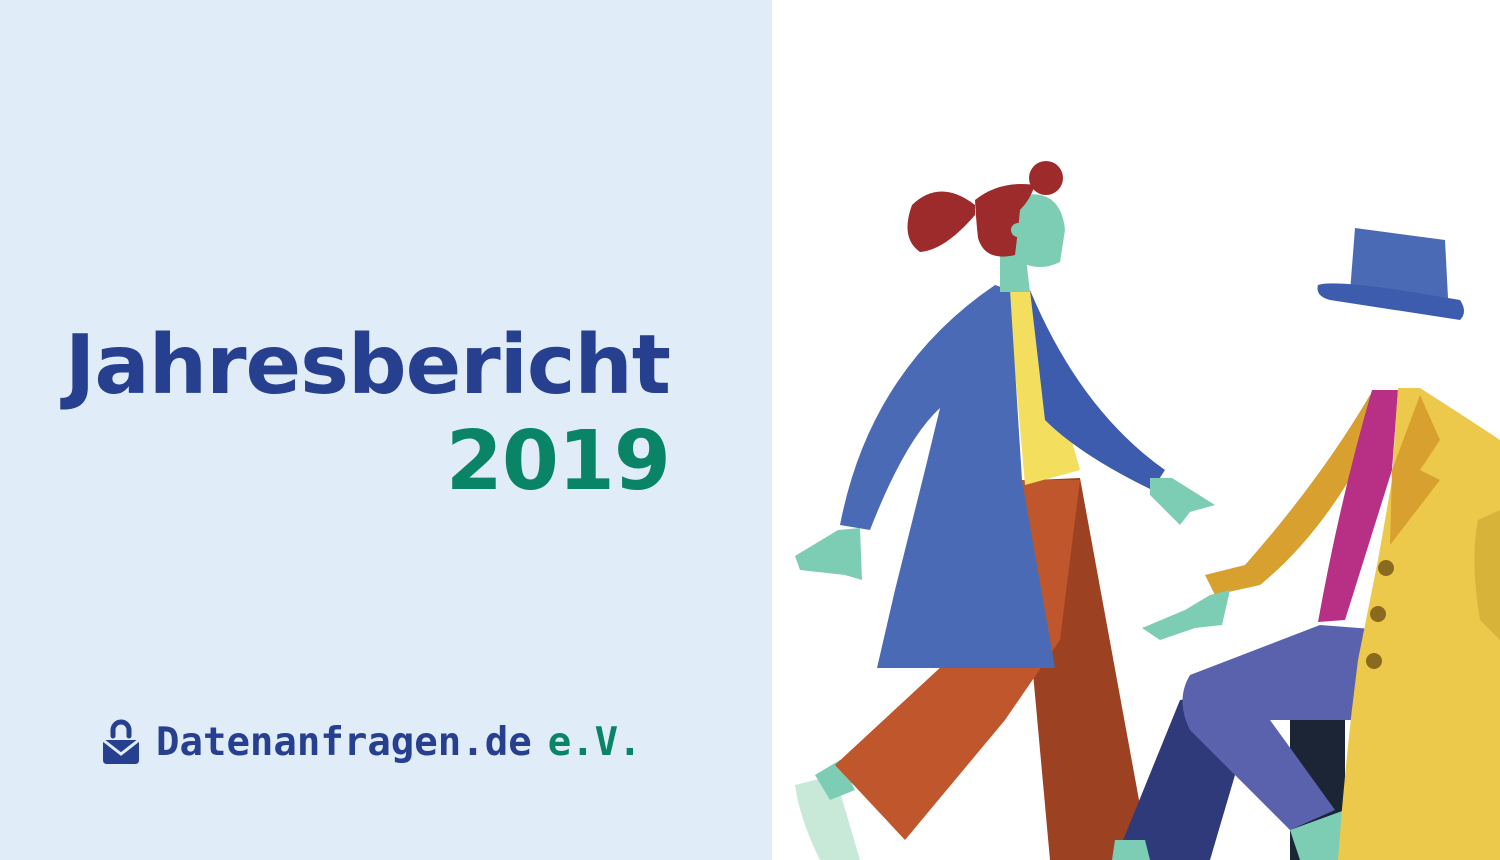 The image size is (1500, 860). Describe the element at coordinates (558, 461) in the screenshot. I see `report-year: 2019` at that location.